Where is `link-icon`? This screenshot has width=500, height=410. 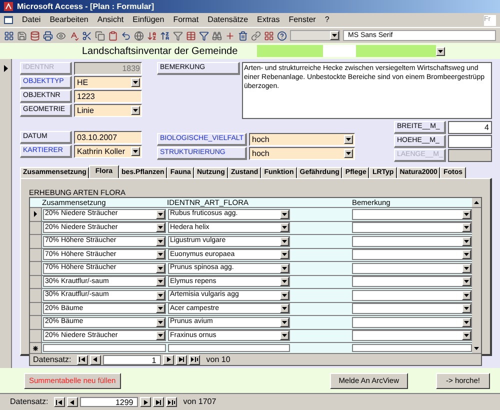 link-icon is located at coordinates (256, 35).